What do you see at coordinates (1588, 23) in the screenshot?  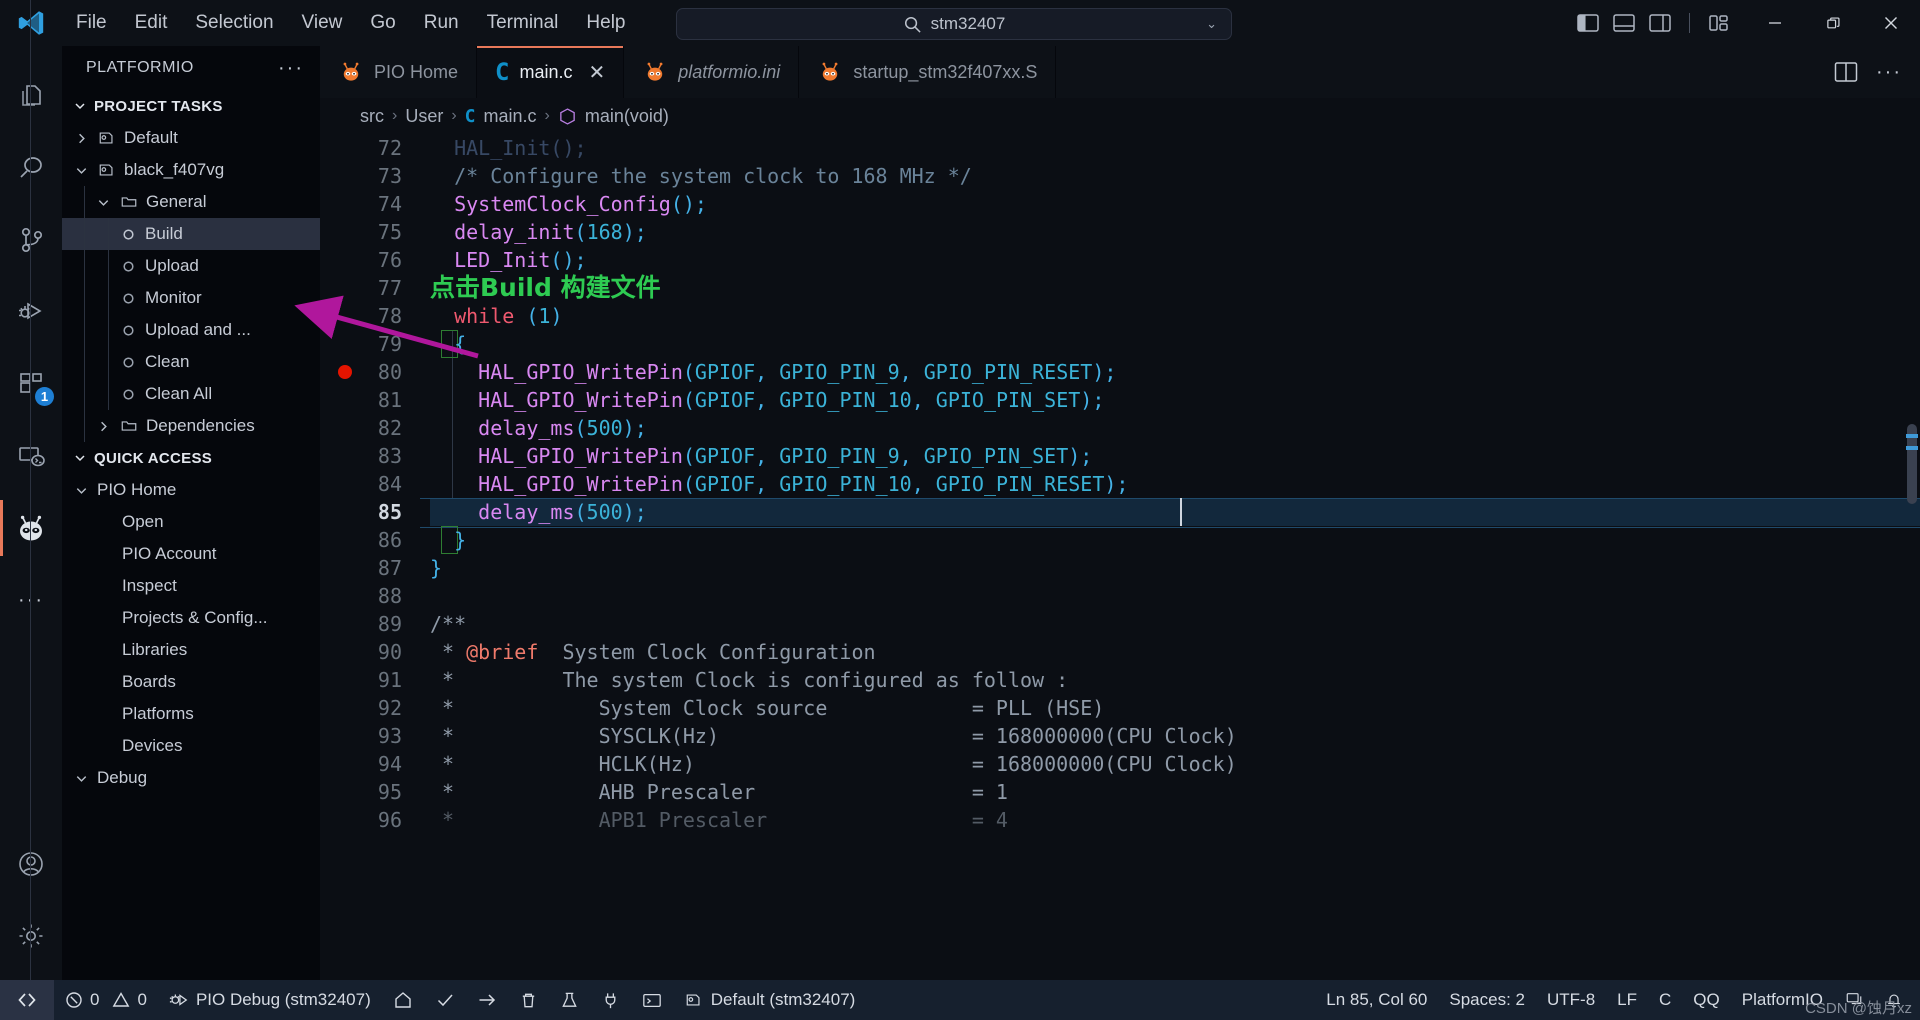 I see `toggle-primary-sidebar-icon` at bounding box center [1588, 23].